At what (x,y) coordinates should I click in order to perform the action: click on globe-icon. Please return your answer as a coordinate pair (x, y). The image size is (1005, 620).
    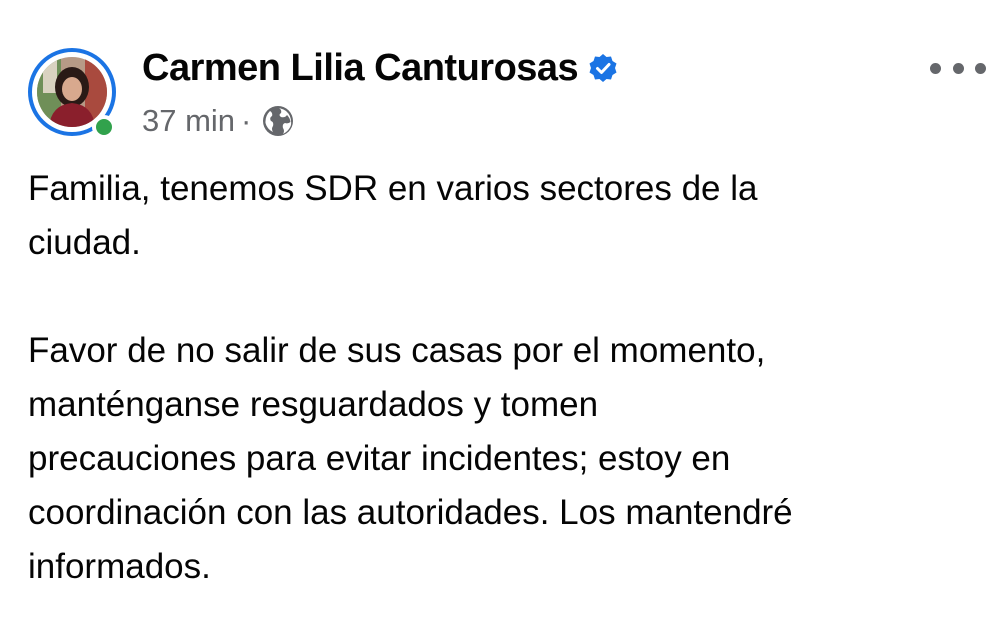
    Looking at the image, I should click on (278, 121).